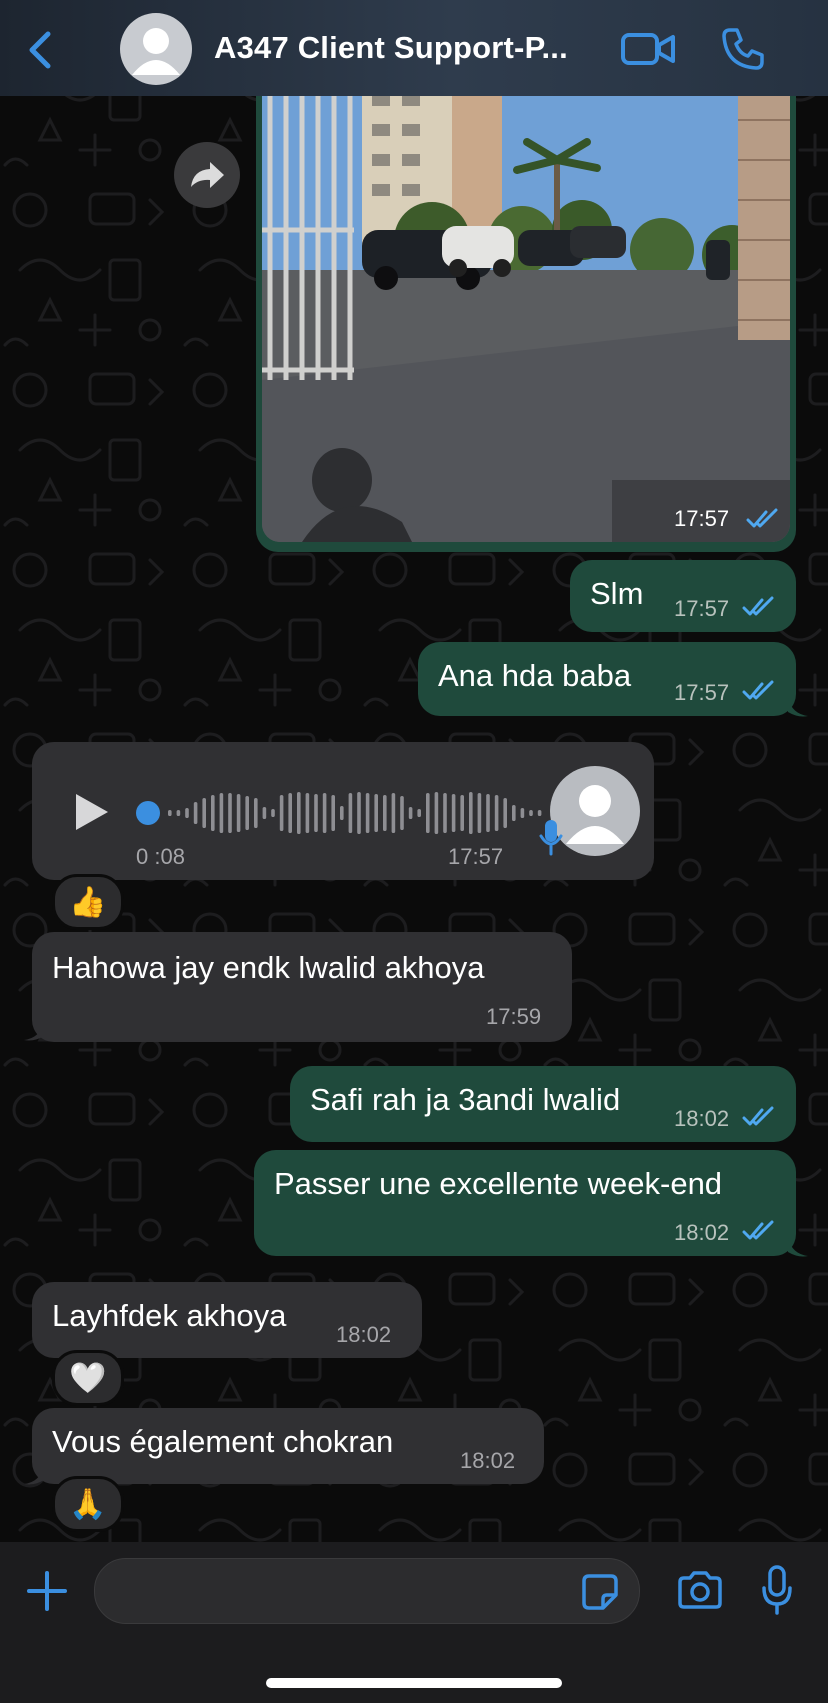 The width and height of the screenshot is (828, 1703). I want to click on message-text: Slm, so click(617, 593).